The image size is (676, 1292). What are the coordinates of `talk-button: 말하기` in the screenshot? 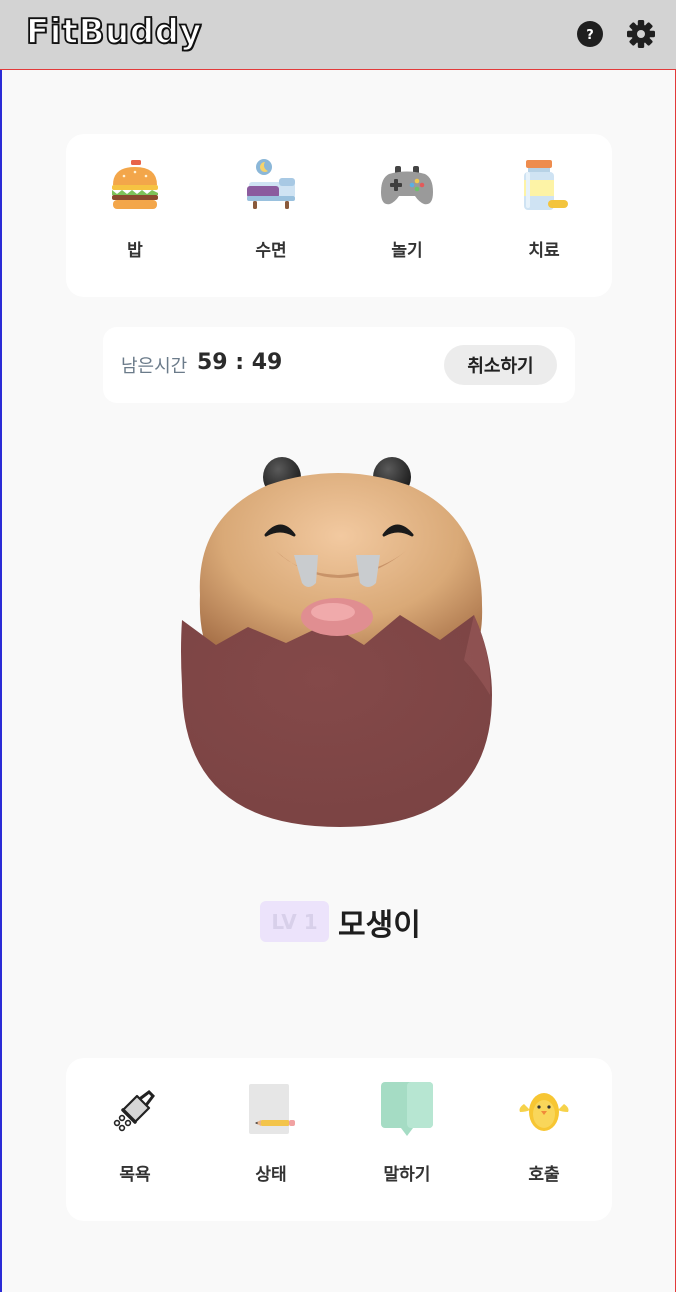 It's located at (407, 1140).